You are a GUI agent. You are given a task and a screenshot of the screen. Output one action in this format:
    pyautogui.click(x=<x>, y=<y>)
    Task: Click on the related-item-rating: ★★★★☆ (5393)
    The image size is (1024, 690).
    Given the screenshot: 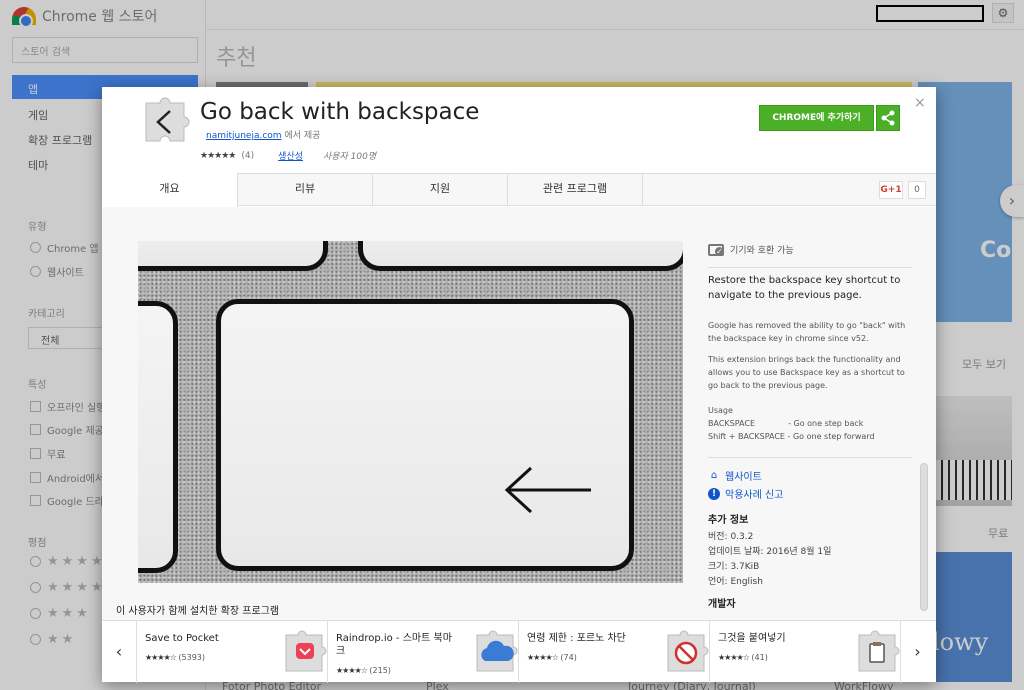 What is the action you would take?
    pyautogui.click(x=175, y=657)
    